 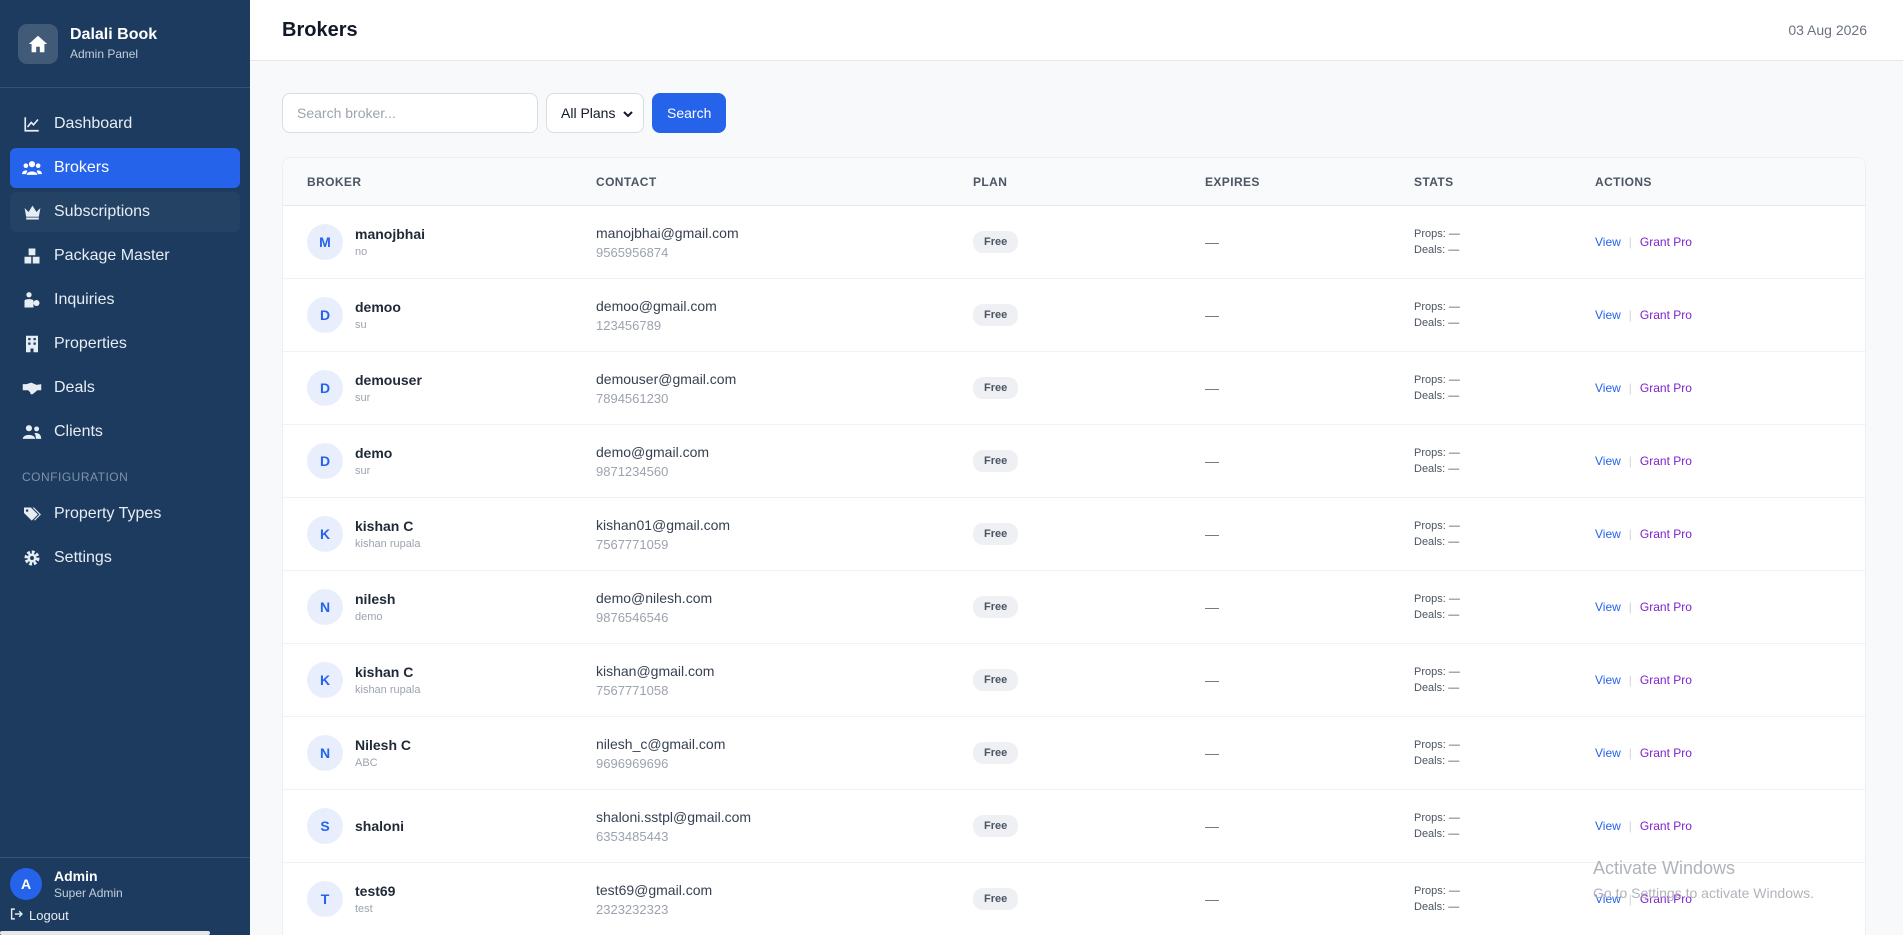 I want to click on column-header-broker: BROKER, so click(x=334, y=181).